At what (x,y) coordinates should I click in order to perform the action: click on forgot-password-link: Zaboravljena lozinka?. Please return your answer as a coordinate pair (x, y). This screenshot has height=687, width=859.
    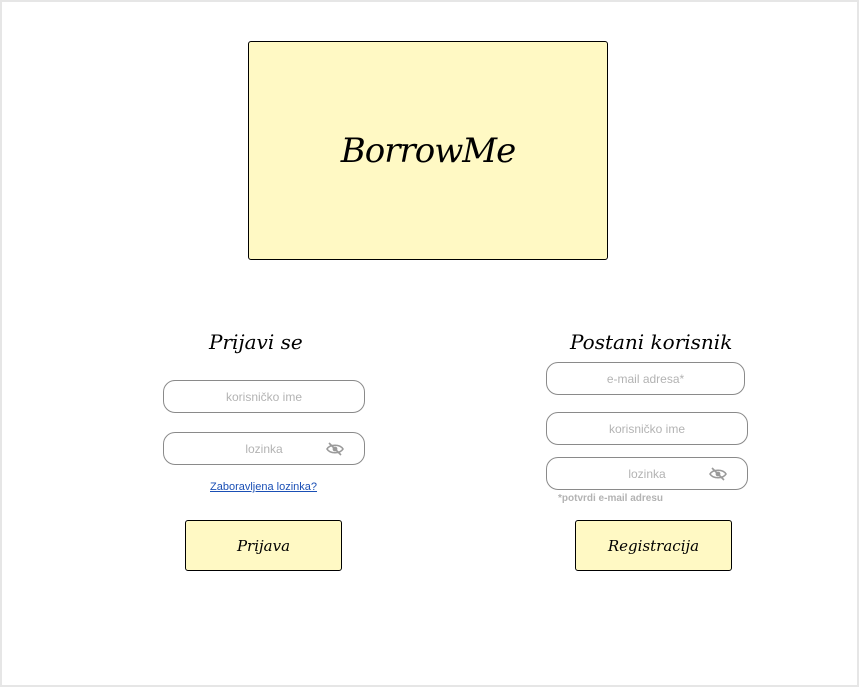
    Looking at the image, I should click on (263, 487).